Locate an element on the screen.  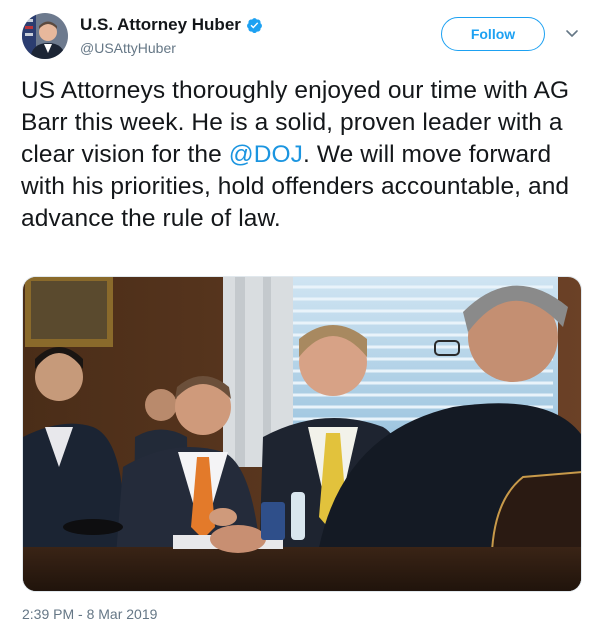
author-handle: @USAttyHuber is located at coordinates (128, 48).